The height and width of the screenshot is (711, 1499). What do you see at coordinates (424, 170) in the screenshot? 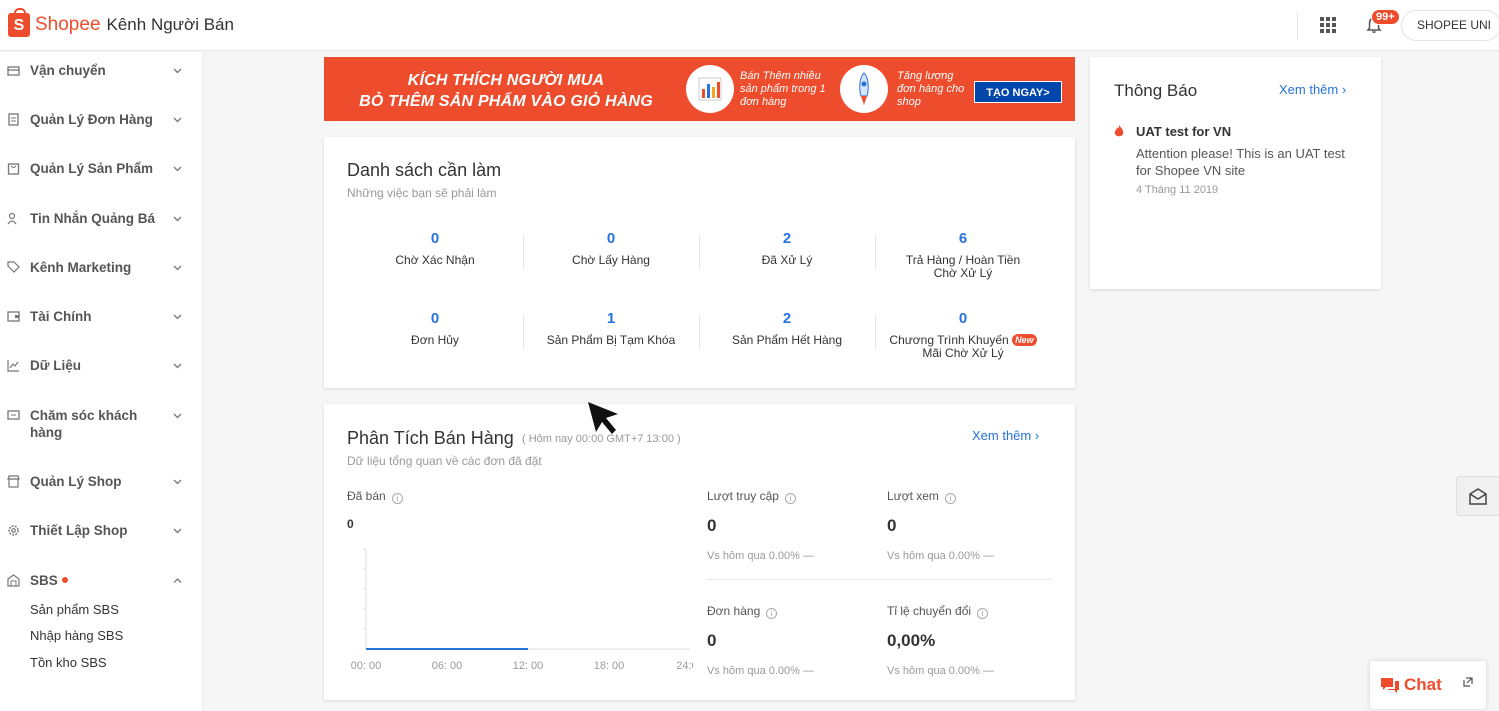
I see `todo-title: Danh sách cần làm` at bounding box center [424, 170].